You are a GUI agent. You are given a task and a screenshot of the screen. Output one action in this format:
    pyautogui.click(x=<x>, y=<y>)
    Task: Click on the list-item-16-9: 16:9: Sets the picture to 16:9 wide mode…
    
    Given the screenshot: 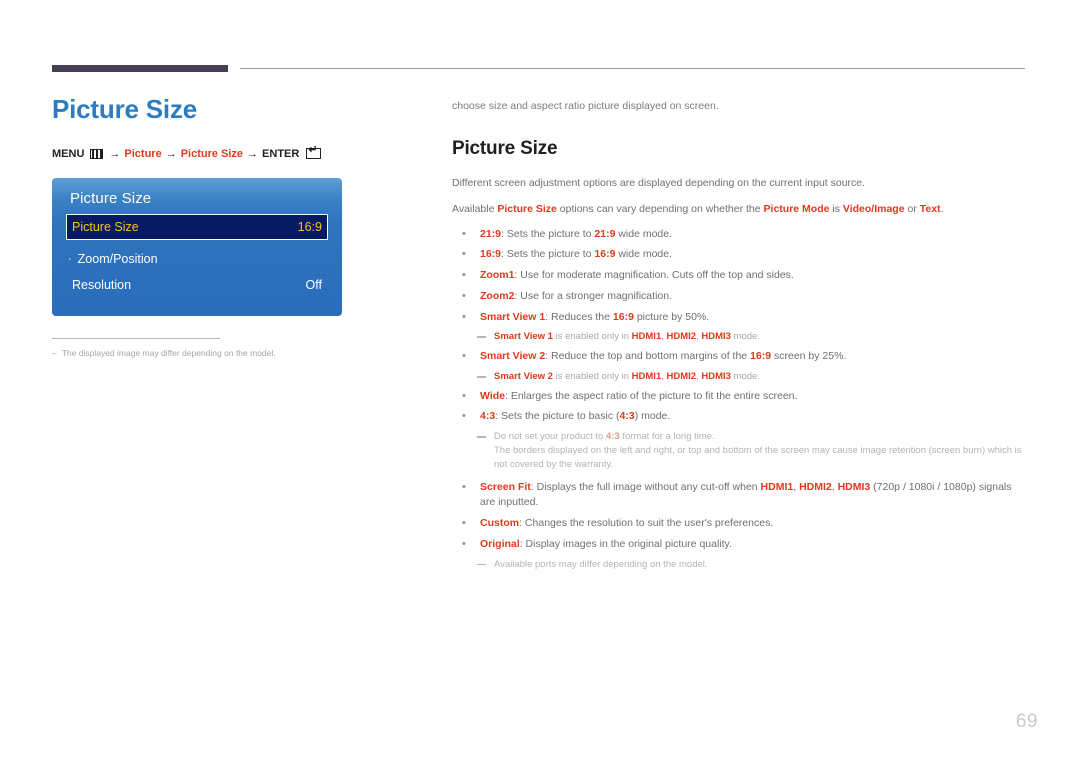 What is the action you would take?
    pyautogui.click(x=740, y=254)
    